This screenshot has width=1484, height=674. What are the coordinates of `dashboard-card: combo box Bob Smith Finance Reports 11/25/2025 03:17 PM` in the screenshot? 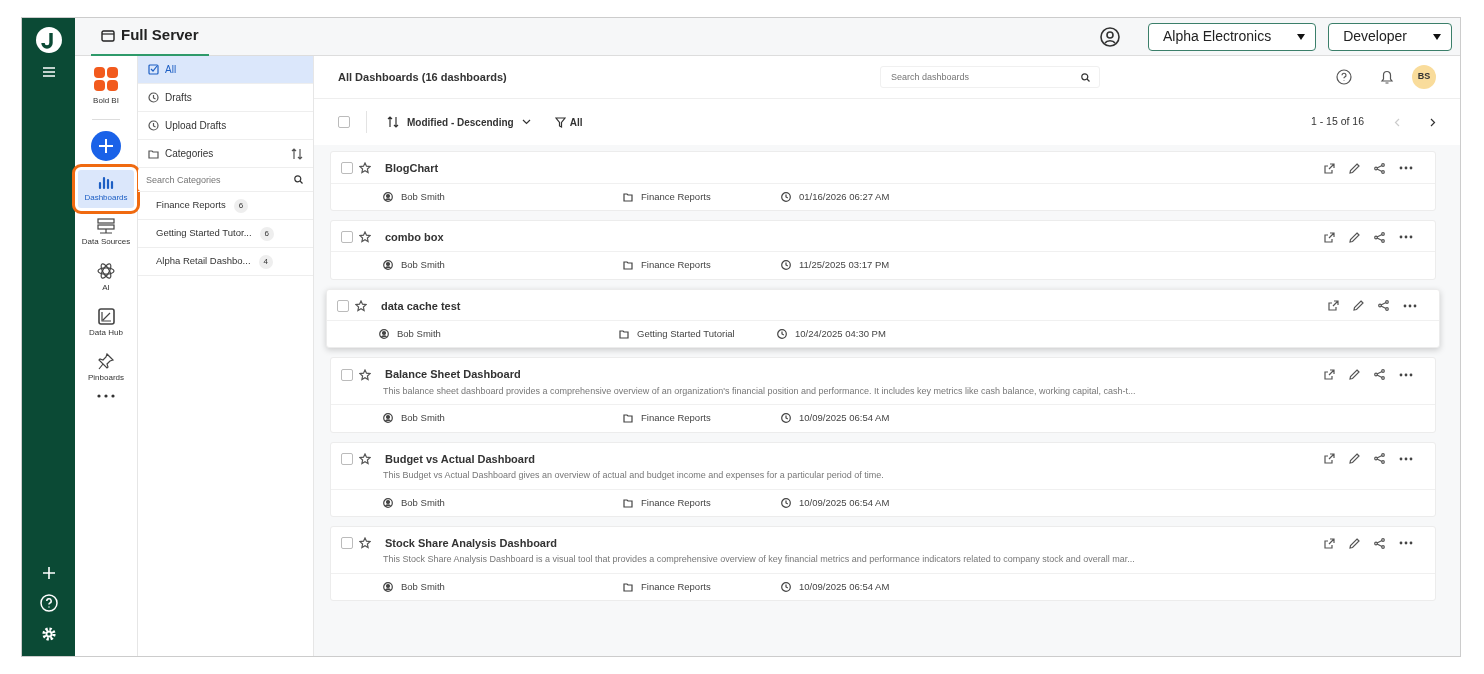 It's located at (883, 249).